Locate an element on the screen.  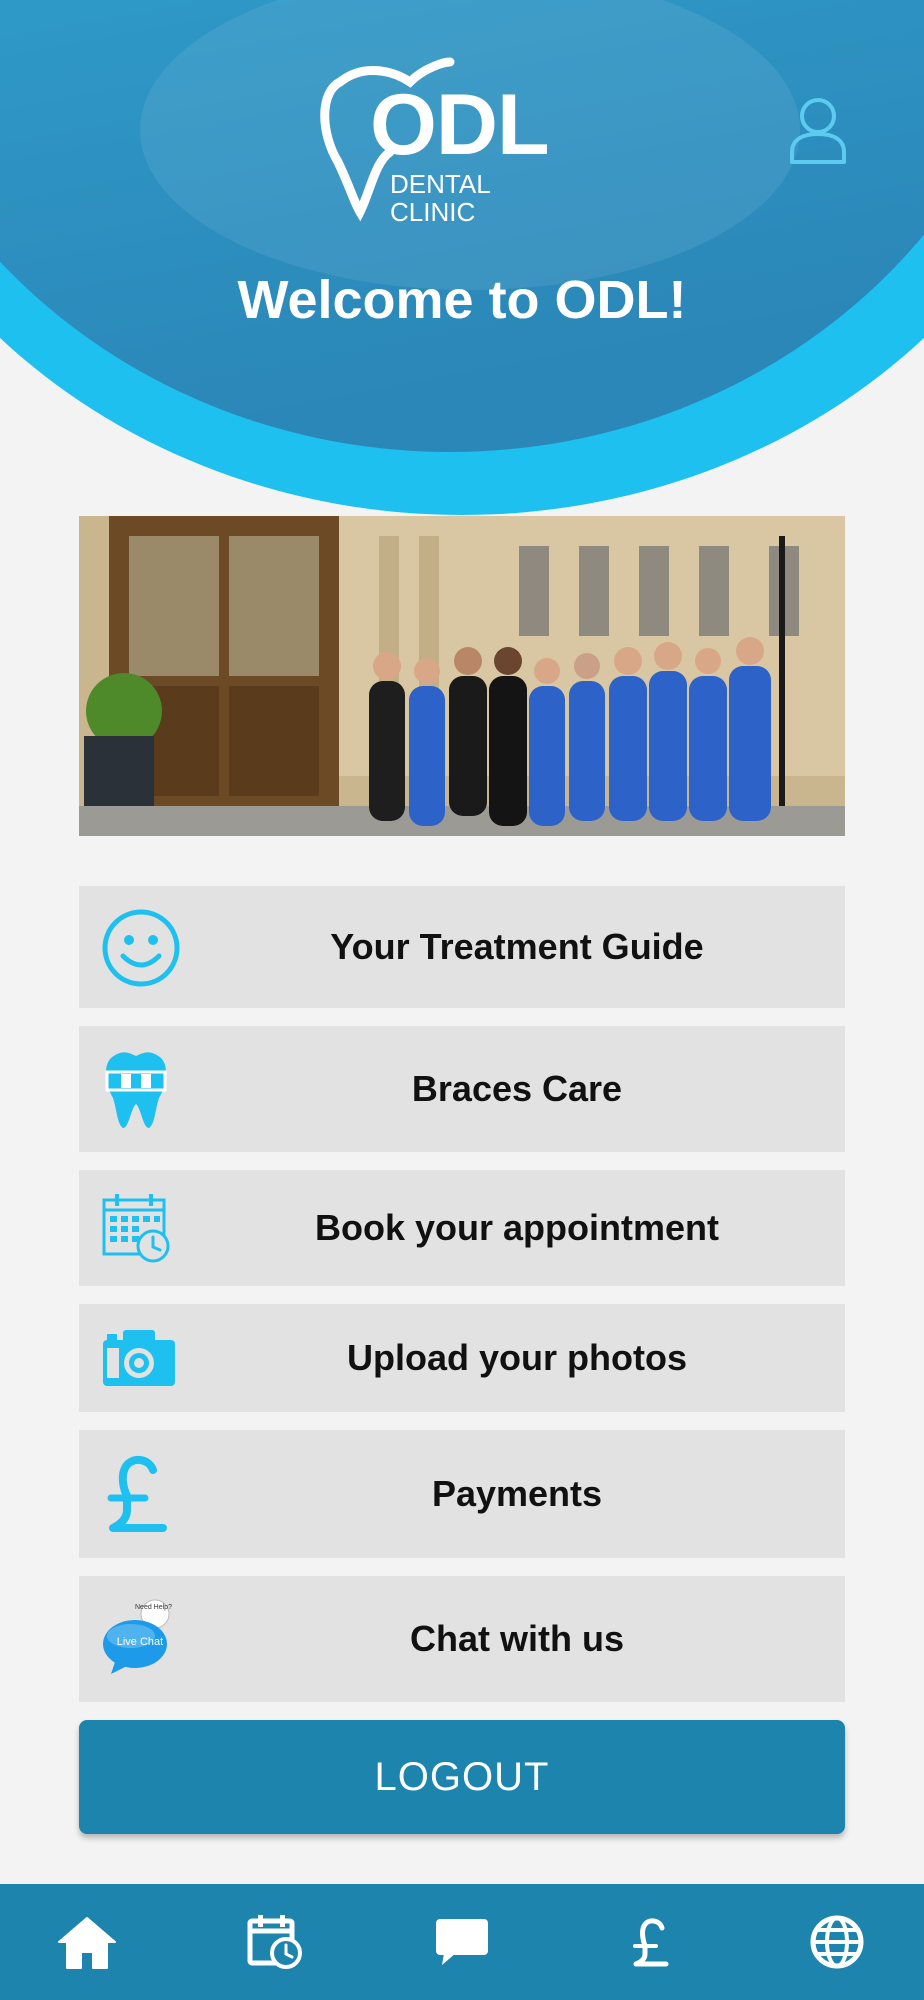
nav-payments is located at coordinates (650, 1942).